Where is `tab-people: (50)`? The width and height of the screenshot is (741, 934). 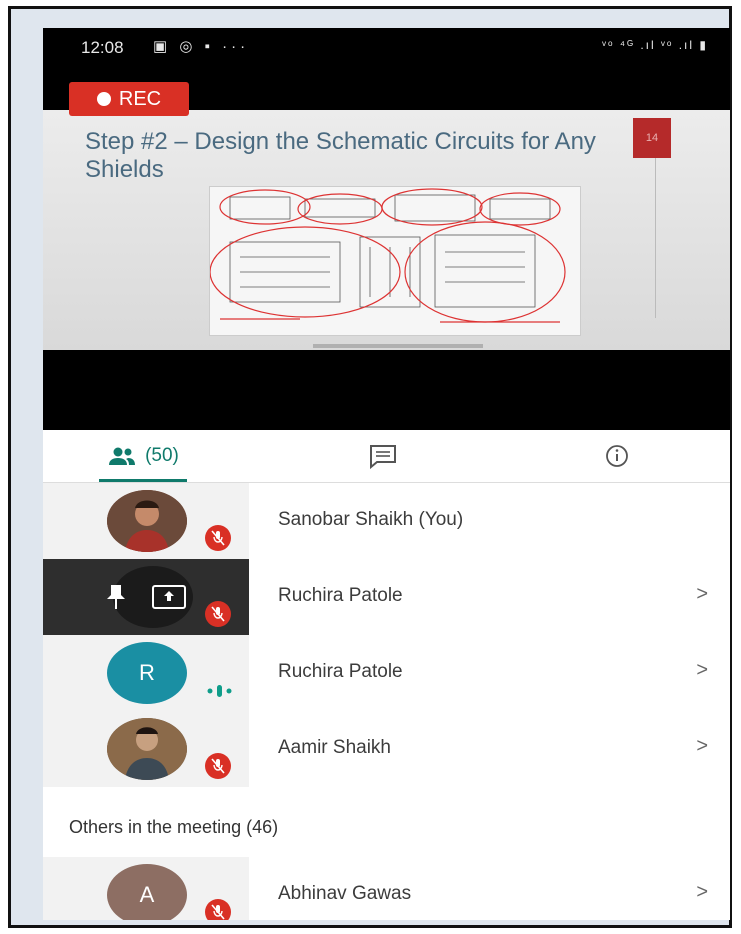 tab-people: (50) is located at coordinates (143, 456).